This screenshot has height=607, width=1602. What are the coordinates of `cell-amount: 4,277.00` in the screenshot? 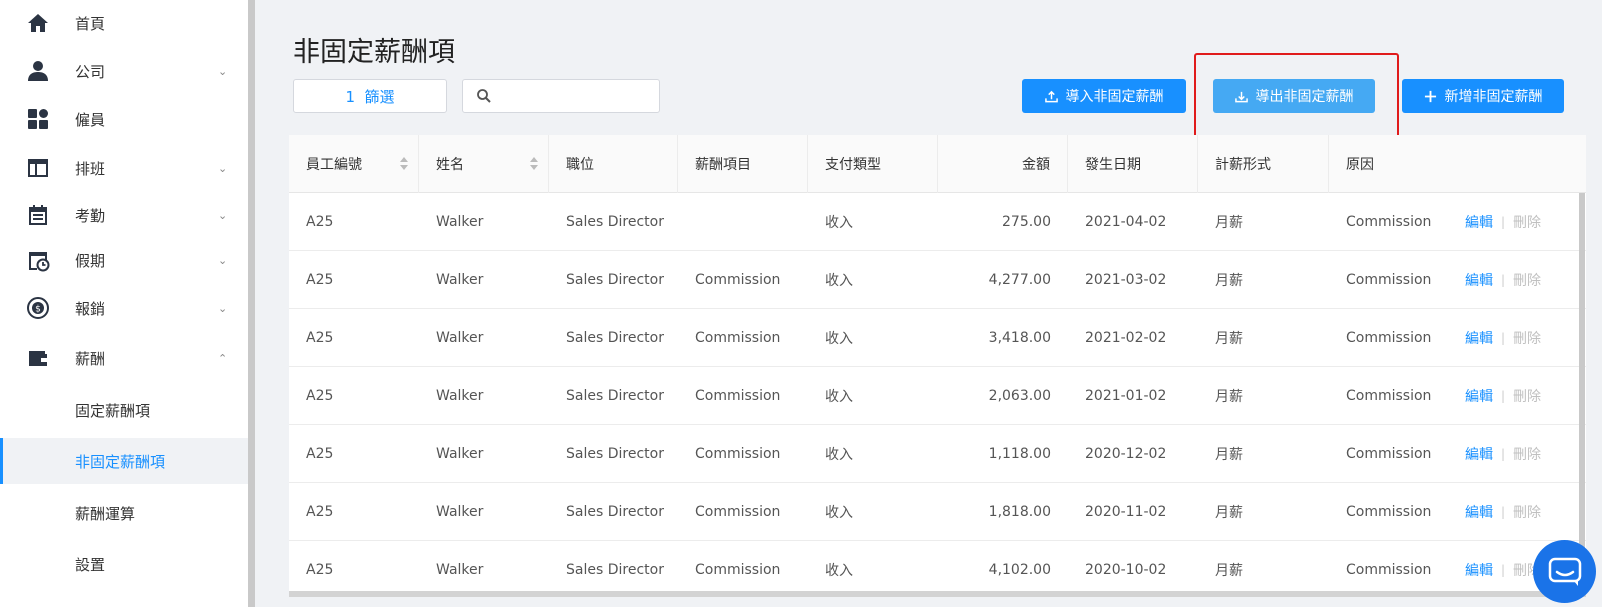 It's located at (1019, 279).